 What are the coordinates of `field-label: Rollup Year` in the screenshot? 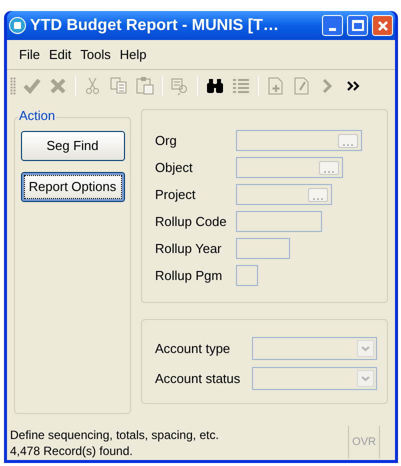 It's located at (188, 249).